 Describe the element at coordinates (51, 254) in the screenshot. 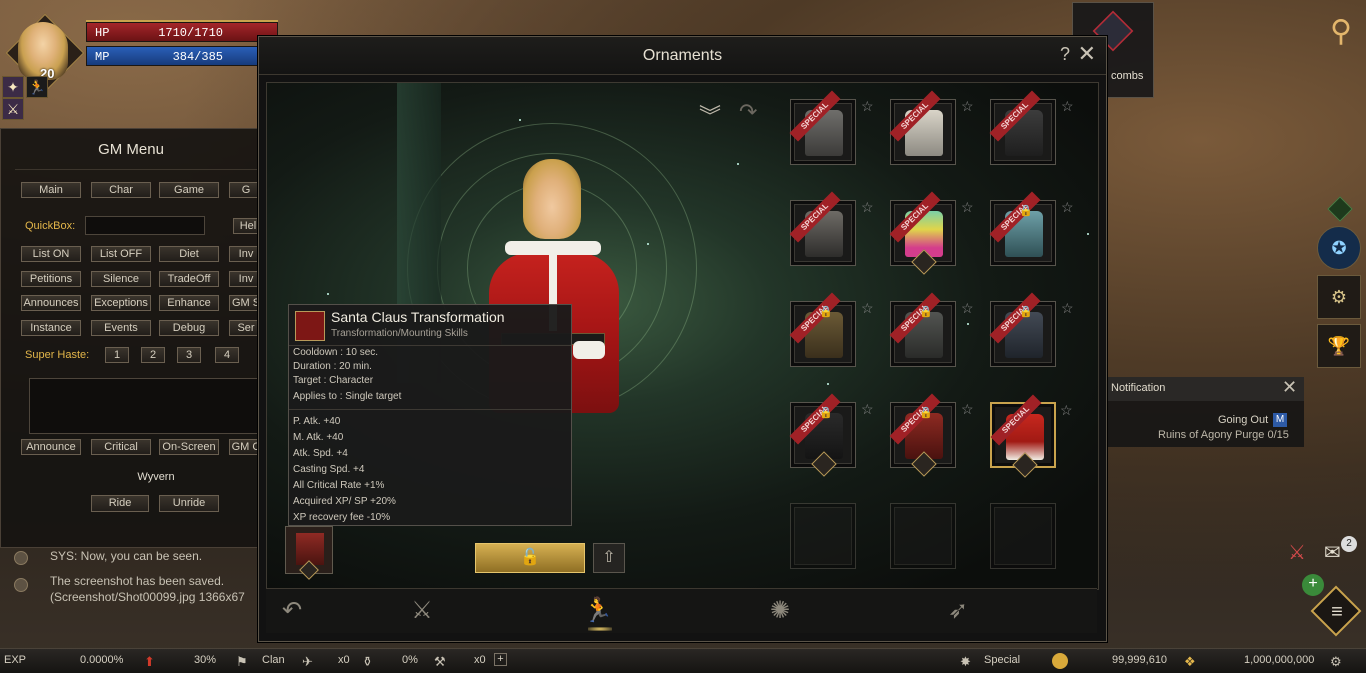

I see `list-on-button: List ON` at that location.